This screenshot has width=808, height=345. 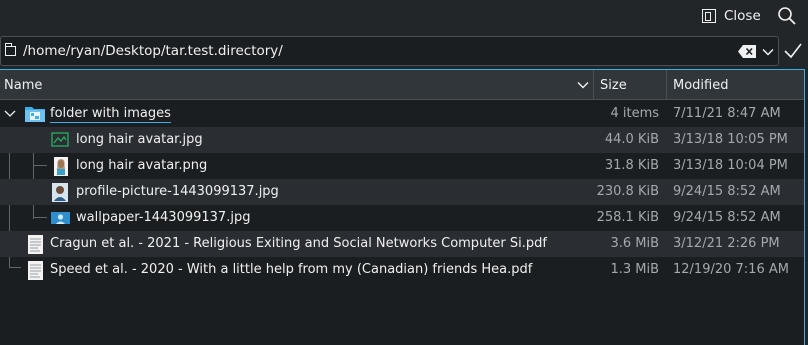 What do you see at coordinates (731, 269) in the screenshot?
I see `row-modified: 12/19/20 7:16 AM` at bounding box center [731, 269].